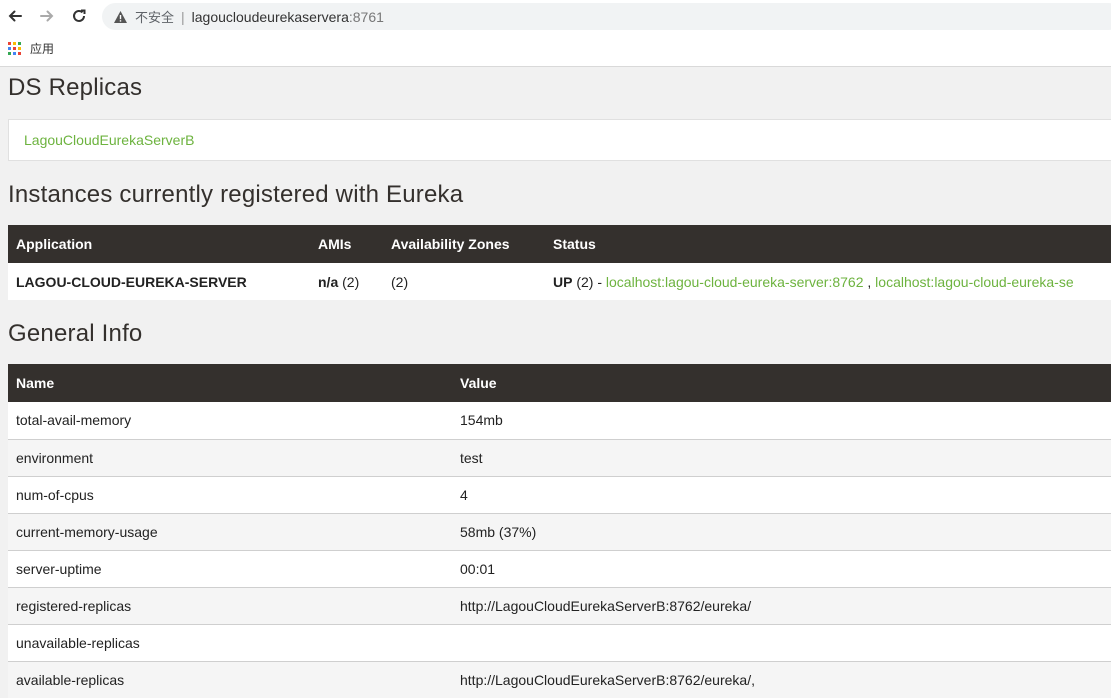  What do you see at coordinates (75, 87) in the screenshot?
I see `ds-replicas-heading: DS Replicas` at bounding box center [75, 87].